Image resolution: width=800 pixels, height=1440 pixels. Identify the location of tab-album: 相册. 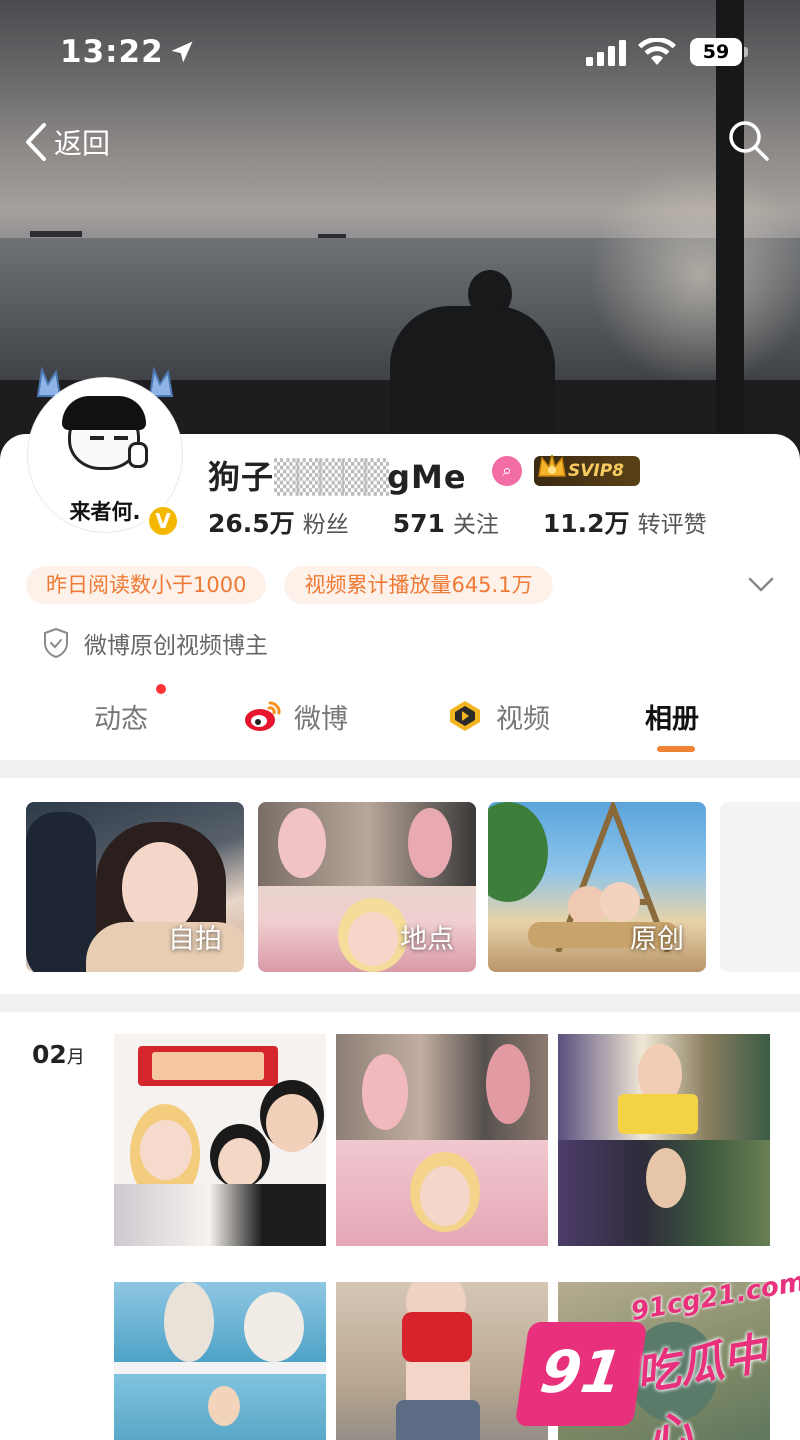
(672, 716).